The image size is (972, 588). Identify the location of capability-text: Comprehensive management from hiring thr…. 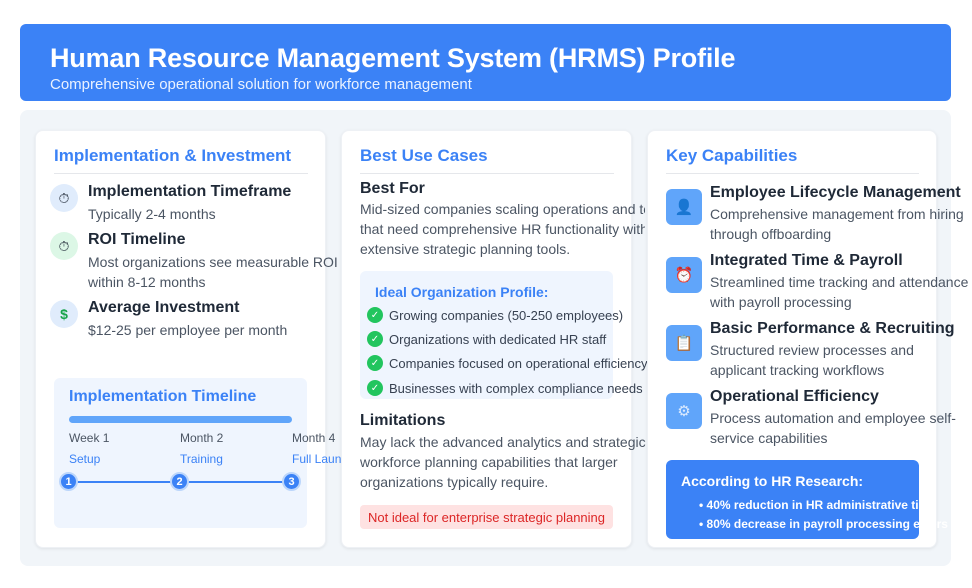
(837, 224).